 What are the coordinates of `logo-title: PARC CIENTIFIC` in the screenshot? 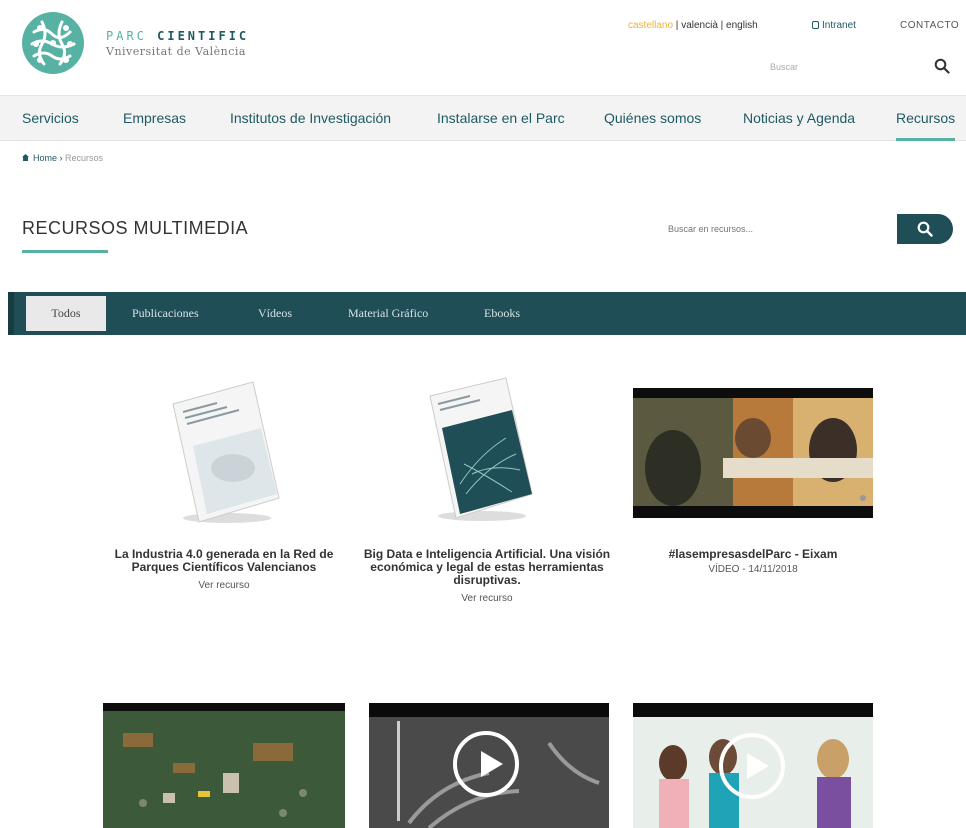 It's located at (178, 35).